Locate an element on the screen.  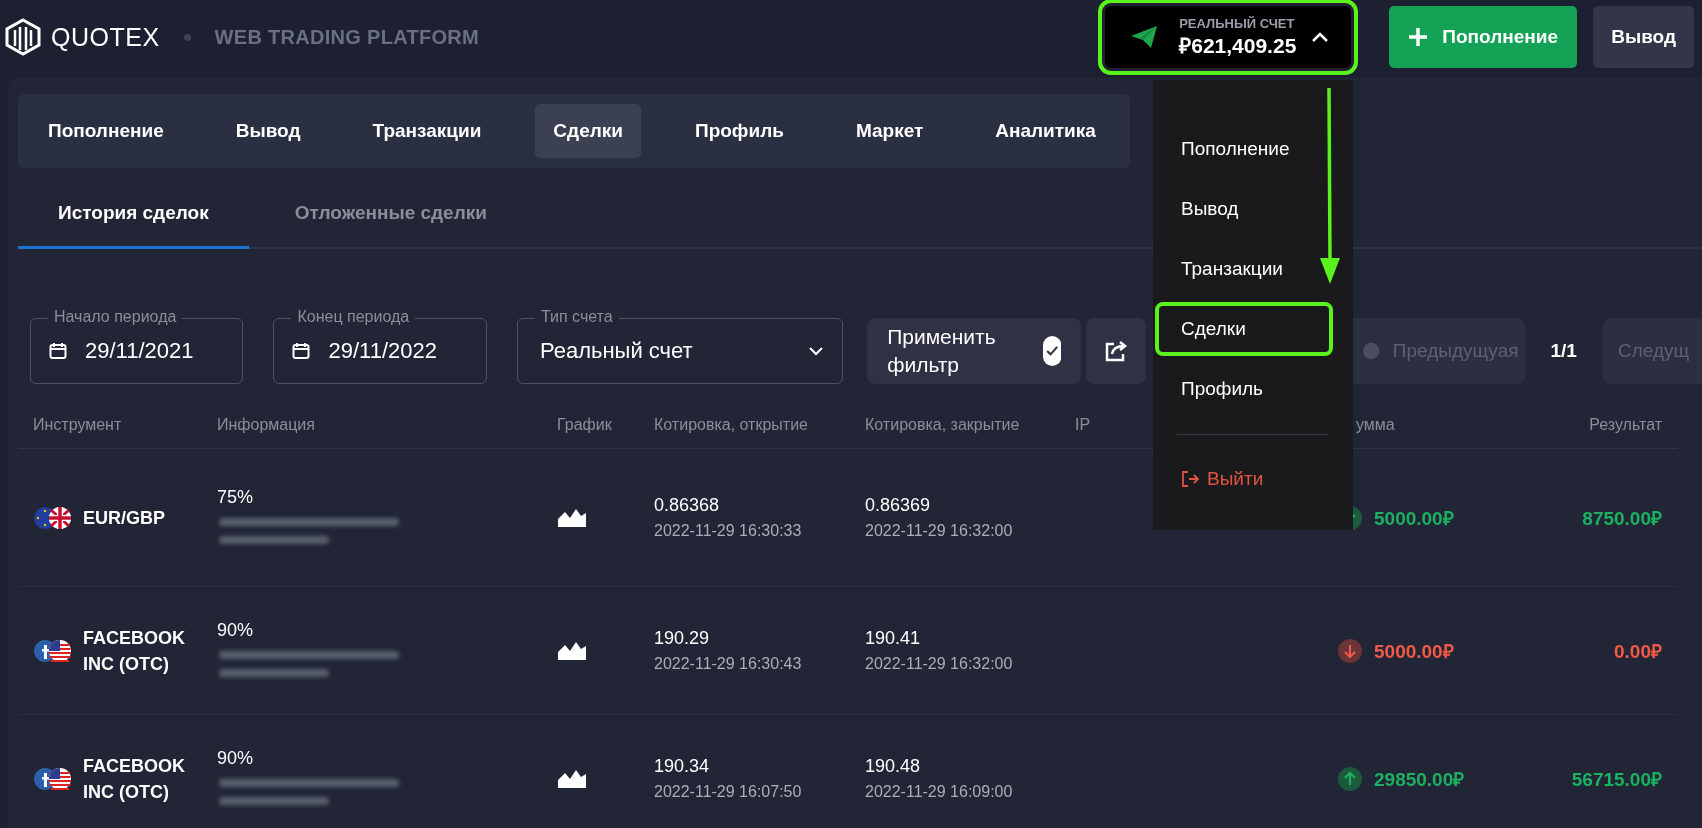
withdraw-button: Вывод is located at coordinates (1643, 37).